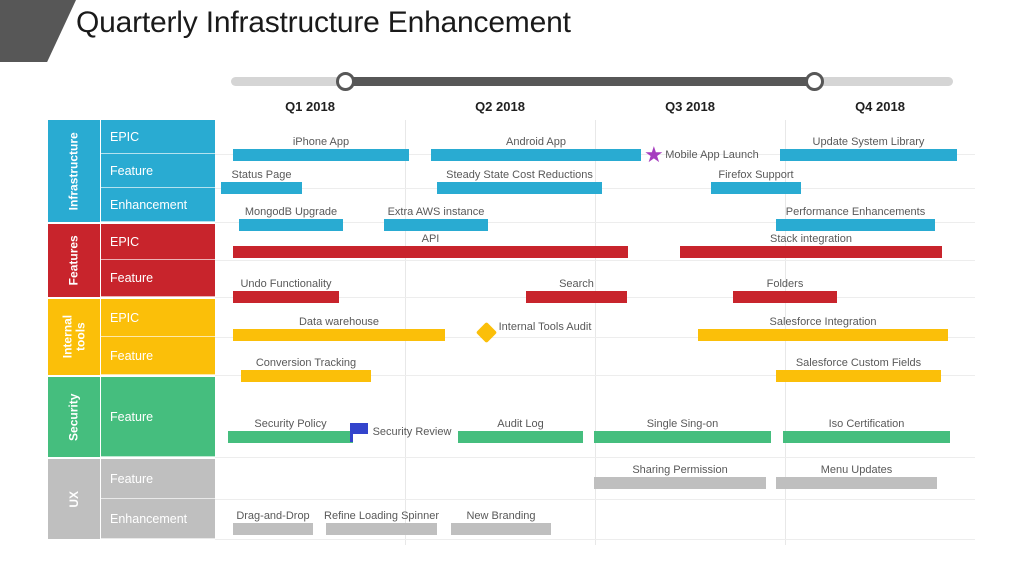  Describe the element at coordinates (273, 522) in the screenshot. I see `task-bar: Drag-and-Drop` at that location.